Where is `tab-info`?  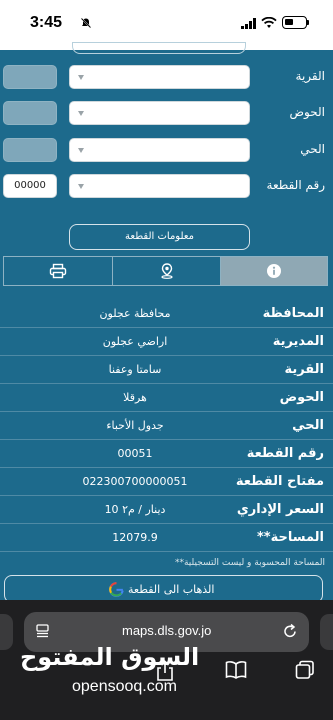
tab-info is located at coordinates (273, 271).